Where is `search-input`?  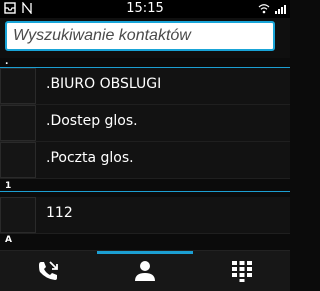 search-input is located at coordinates (140, 36).